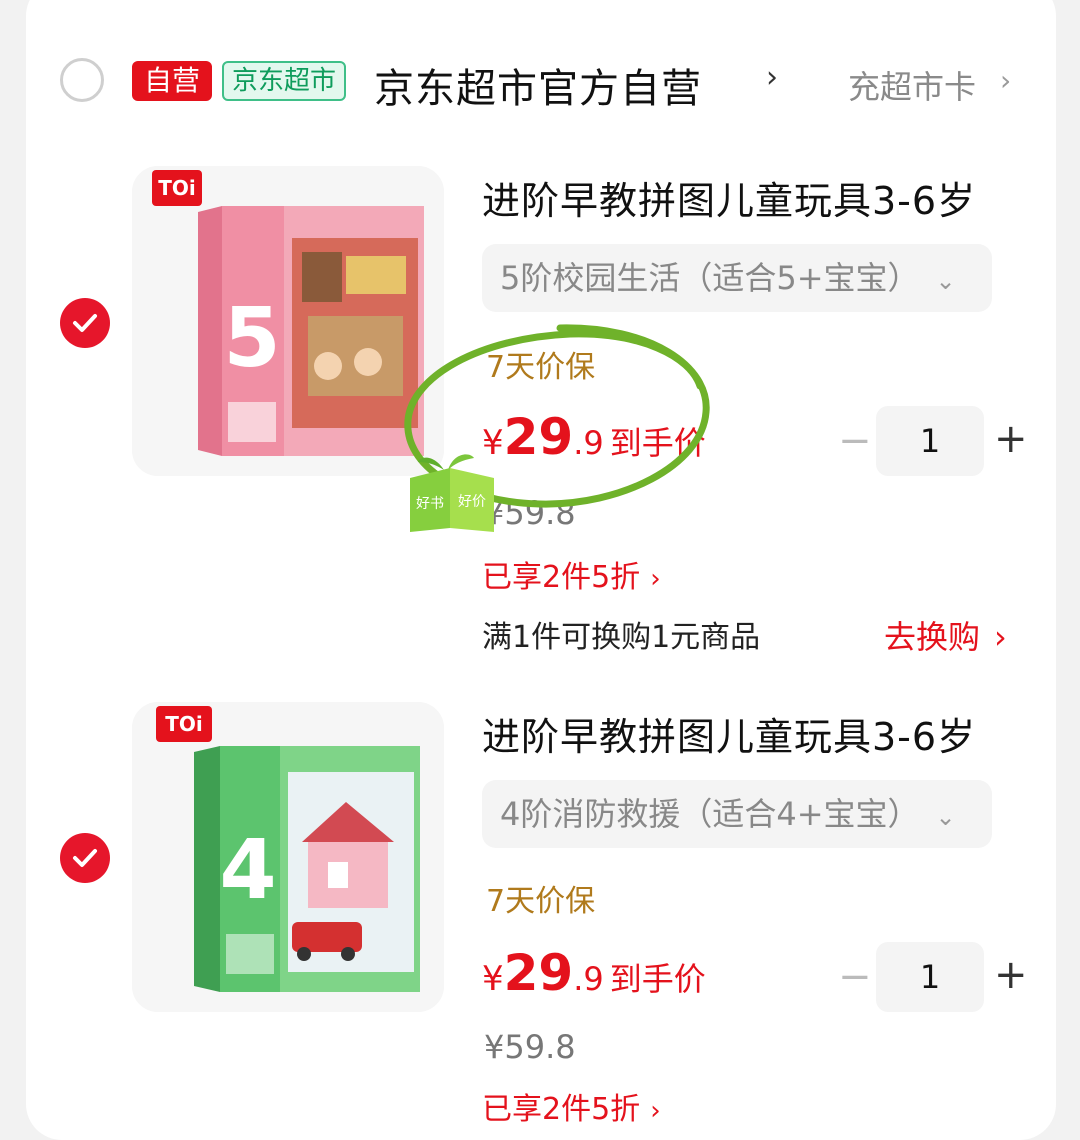 The image size is (1080, 1140). What do you see at coordinates (538, 85) in the screenshot?
I see `shop-name: 京东超市官方自营` at bounding box center [538, 85].